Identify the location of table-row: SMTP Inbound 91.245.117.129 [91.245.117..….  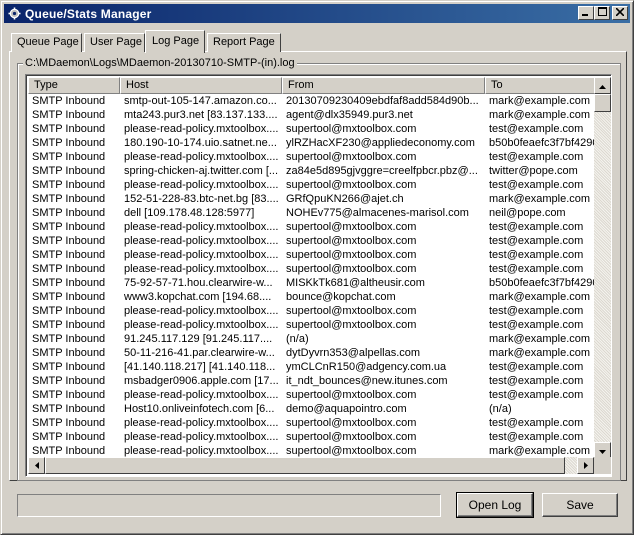
(311, 339).